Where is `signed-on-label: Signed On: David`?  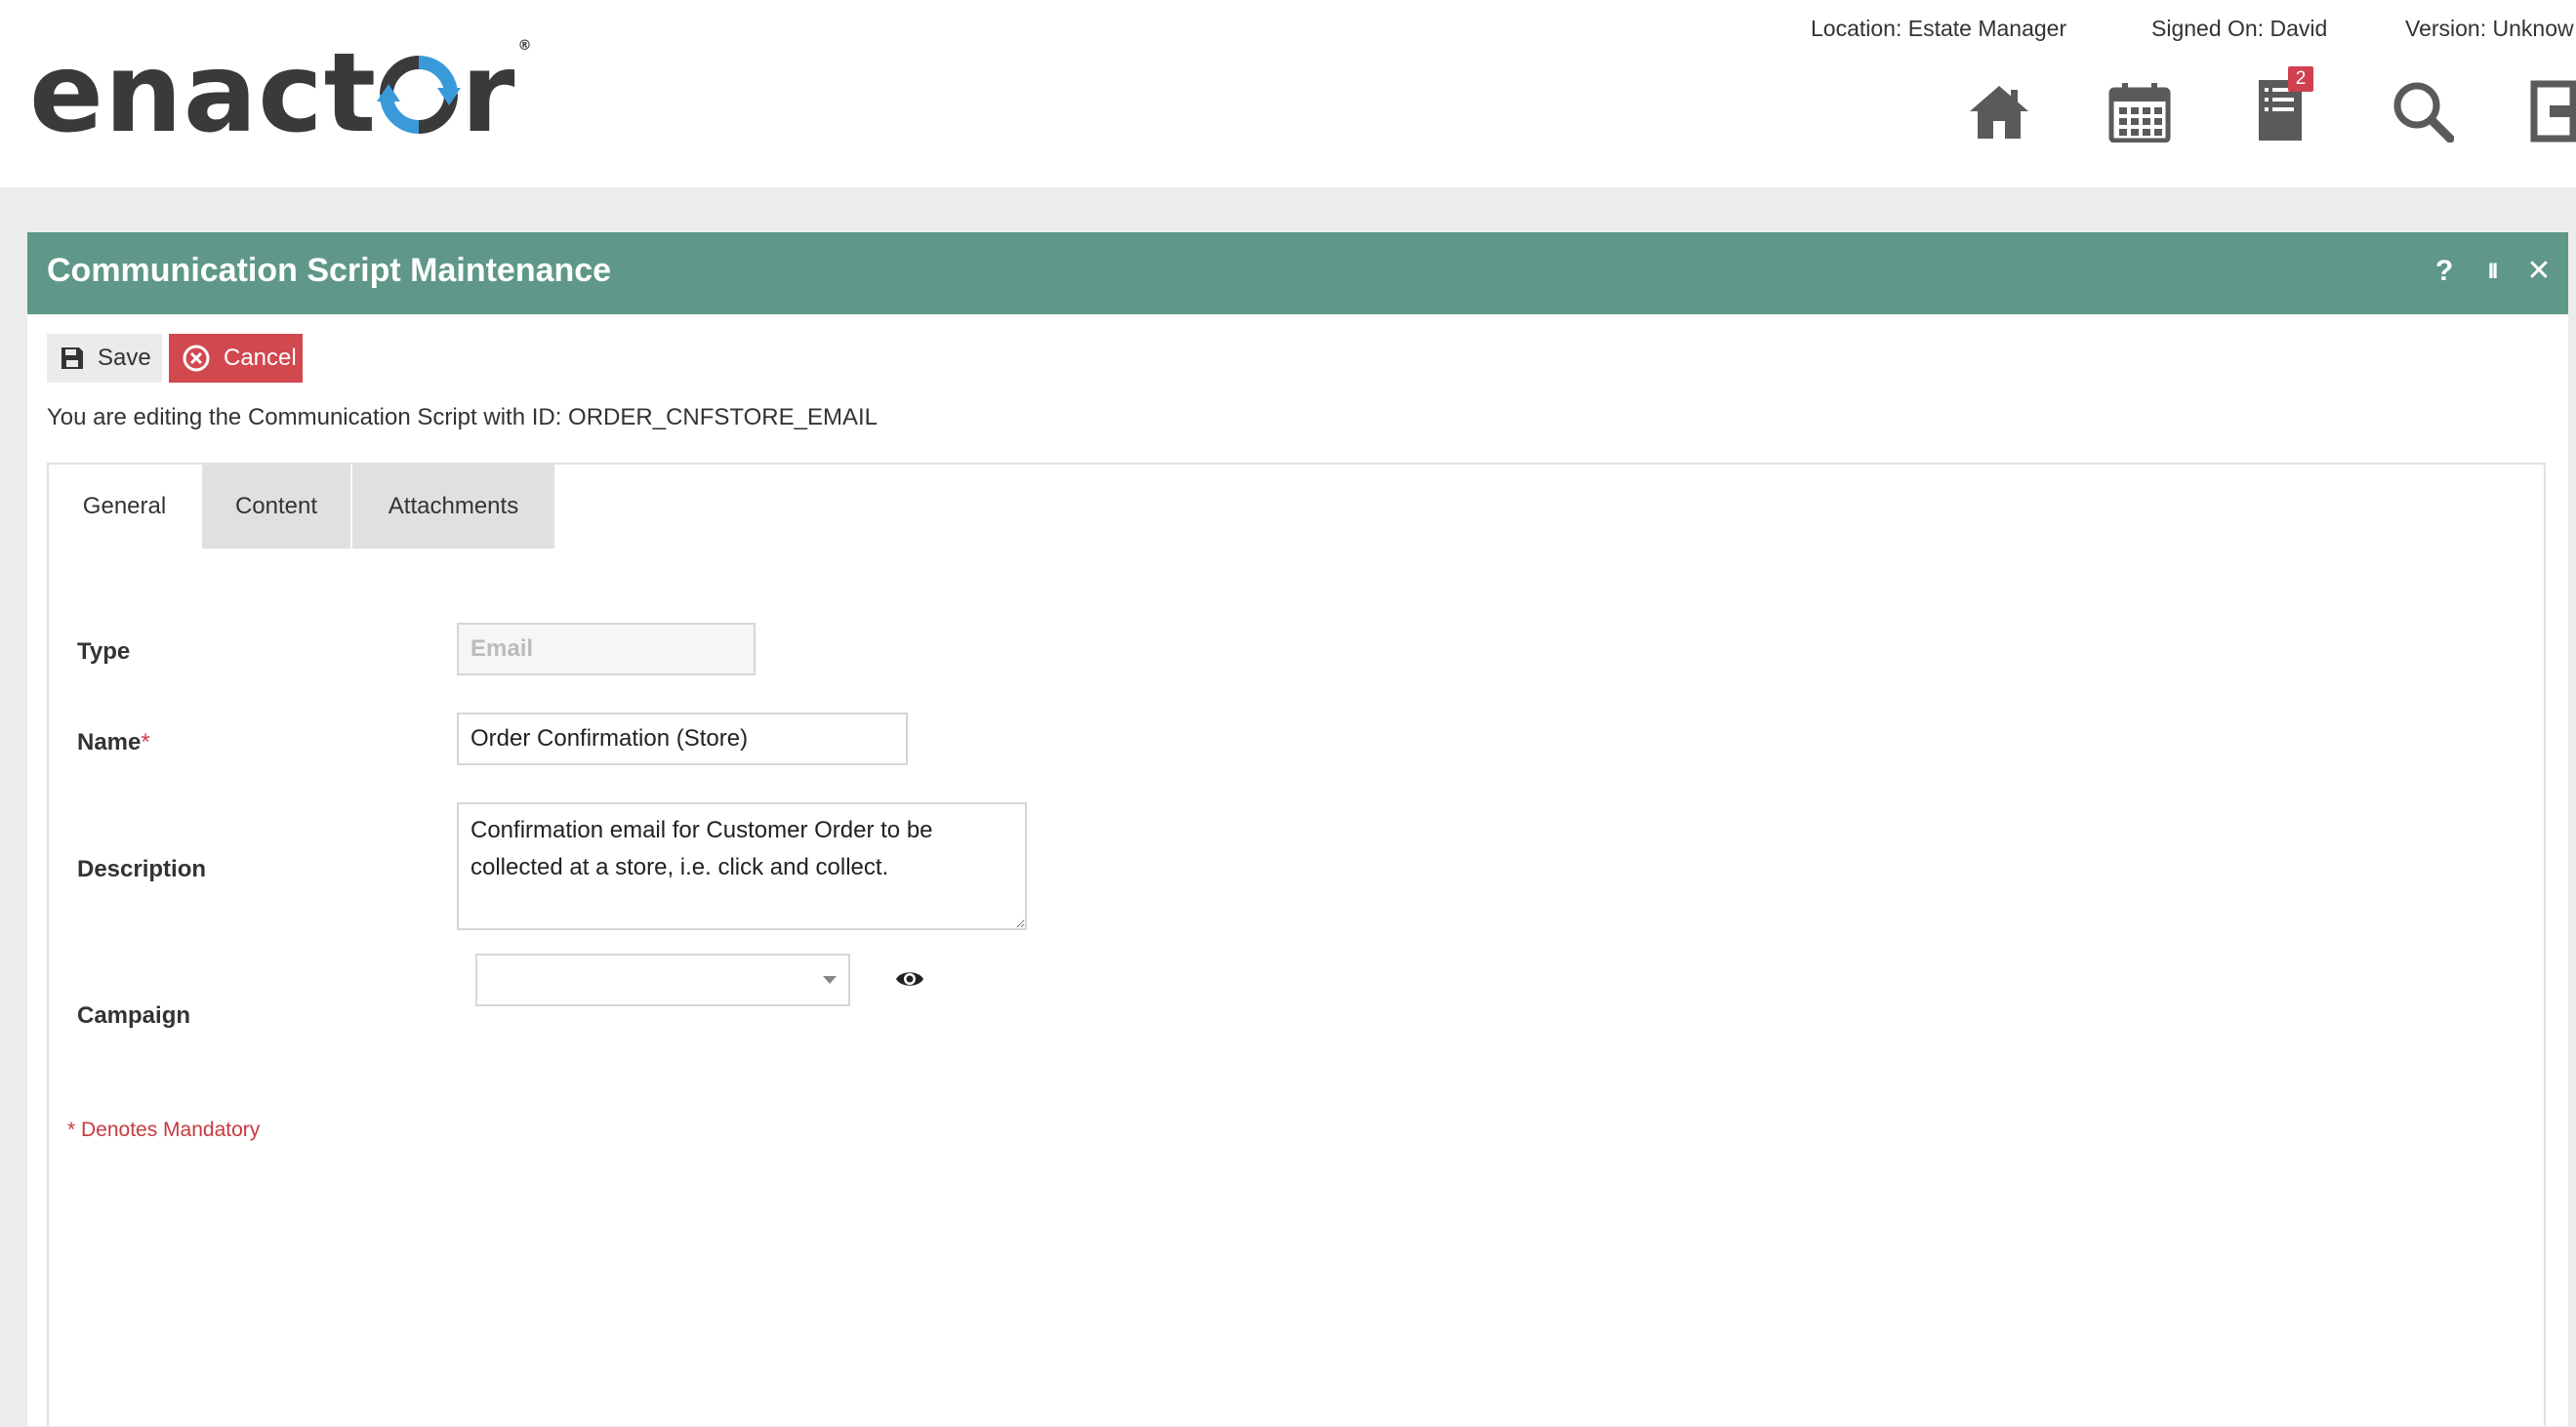 signed-on-label: Signed On: David is located at coordinates (2239, 29).